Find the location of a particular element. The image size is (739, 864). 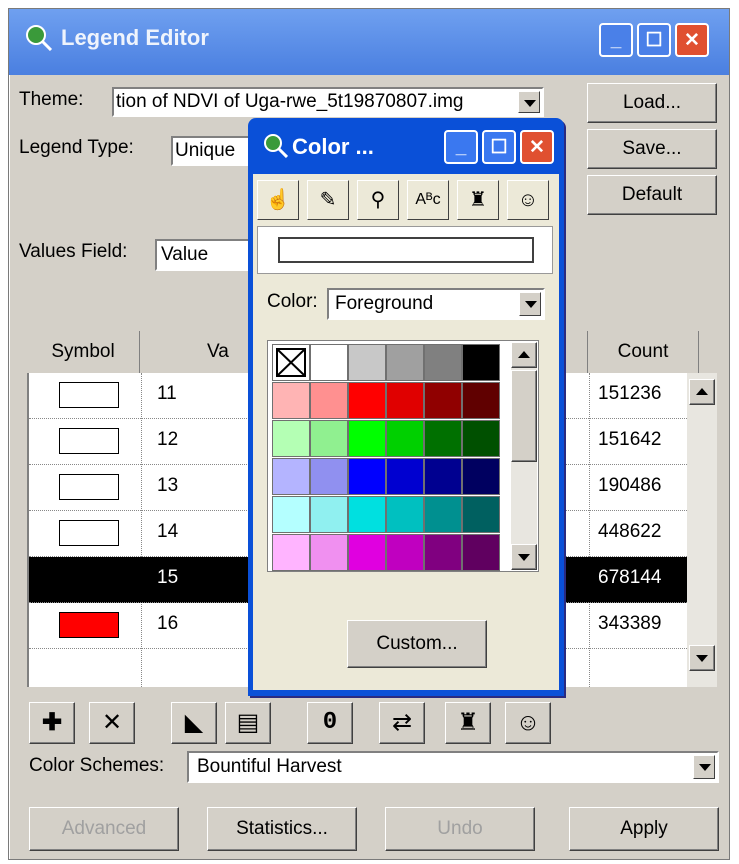

palette-maximize-button: ☐ is located at coordinates (499, 147).